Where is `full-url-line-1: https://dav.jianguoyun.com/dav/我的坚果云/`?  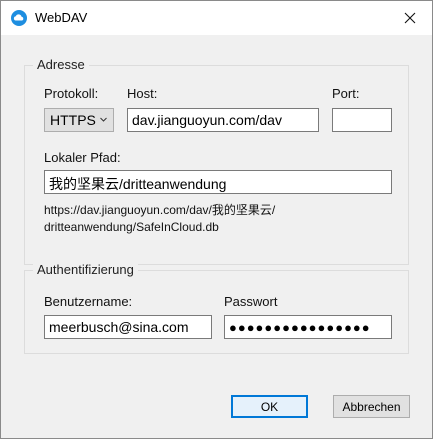
full-url-line-1: https://dav.jianguoyun.com/dav/我的坚果云/ is located at coordinates (160, 210).